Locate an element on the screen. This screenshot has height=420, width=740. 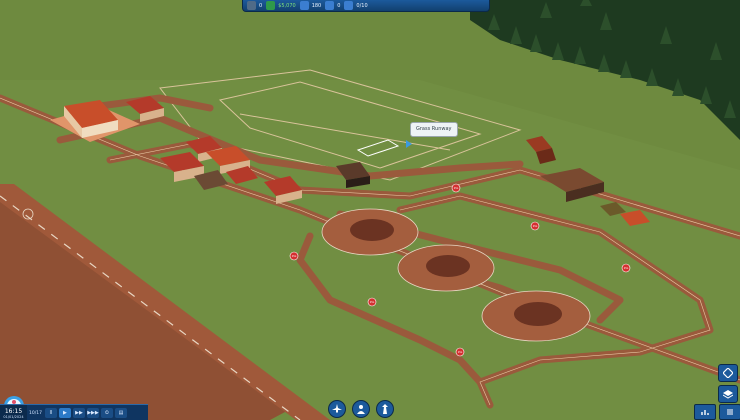
person-icon is located at coordinates (361, 409).